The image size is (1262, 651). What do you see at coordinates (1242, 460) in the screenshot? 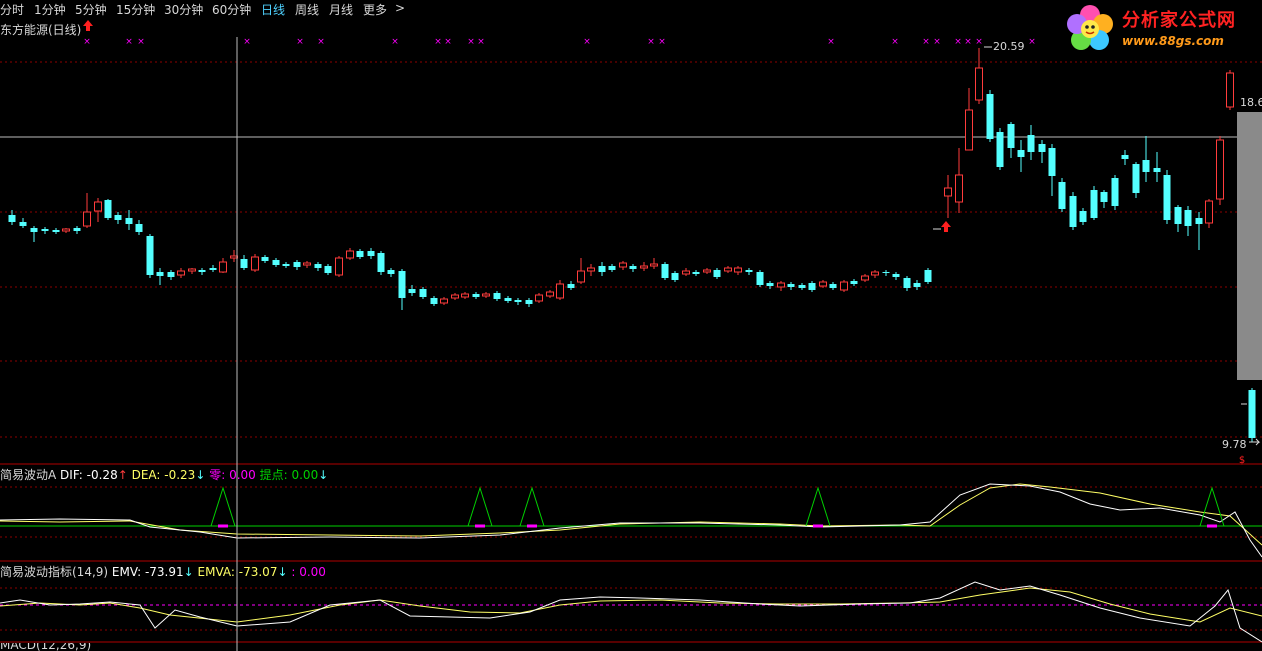
I see `dollar-icon: $` at bounding box center [1242, 460].